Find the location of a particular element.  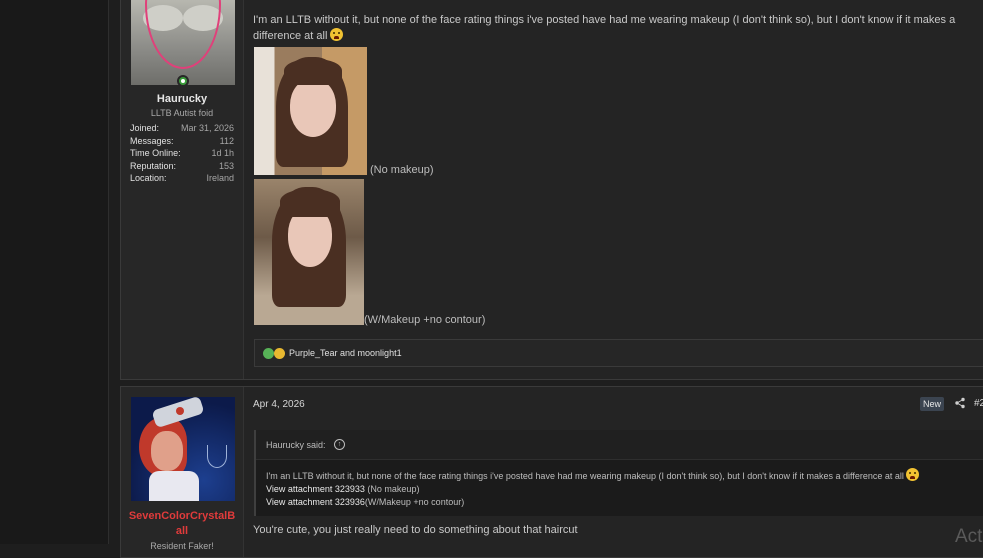

user-title: Resident Faker! is located at coordinates (182, 546).